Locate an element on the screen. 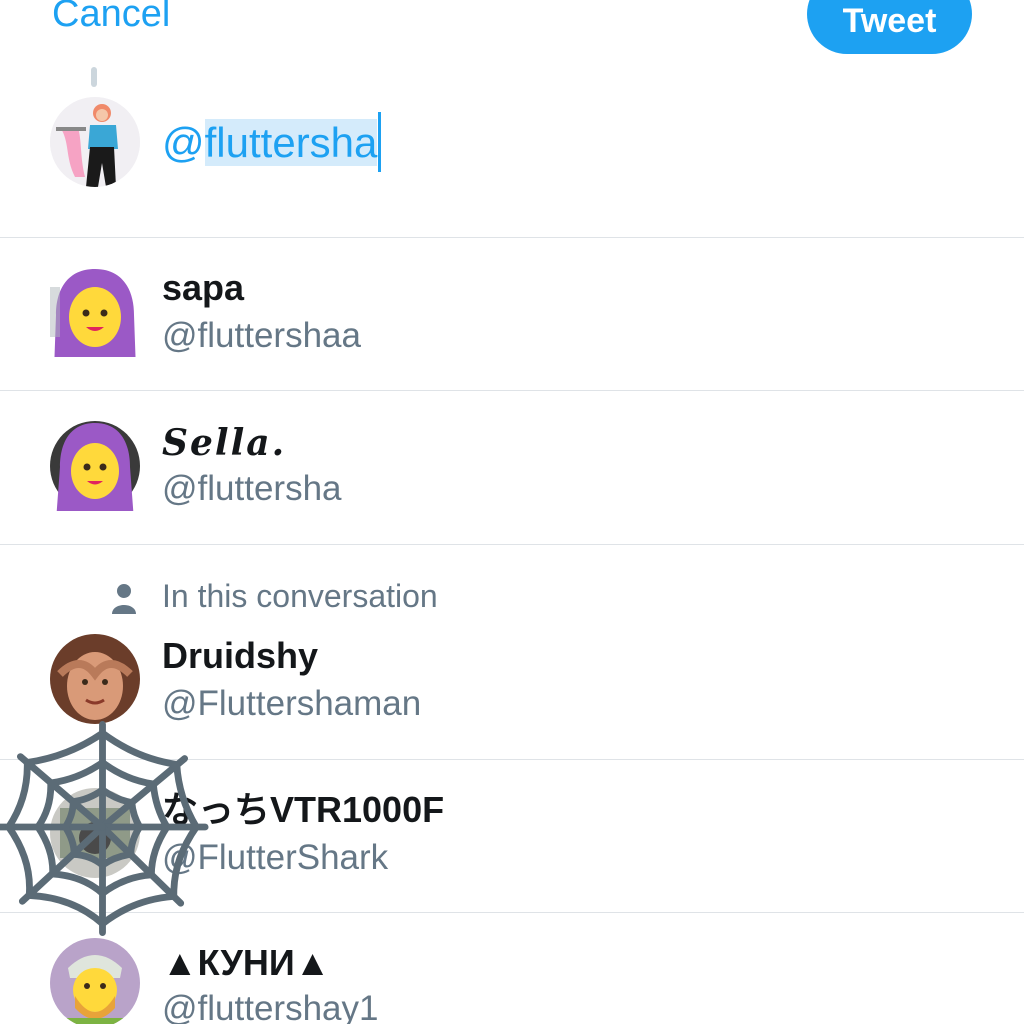 Image resolution: width=1024 pixels, height=1024 pixels. turban-emoji-icon is located at coordinates (95, 981).